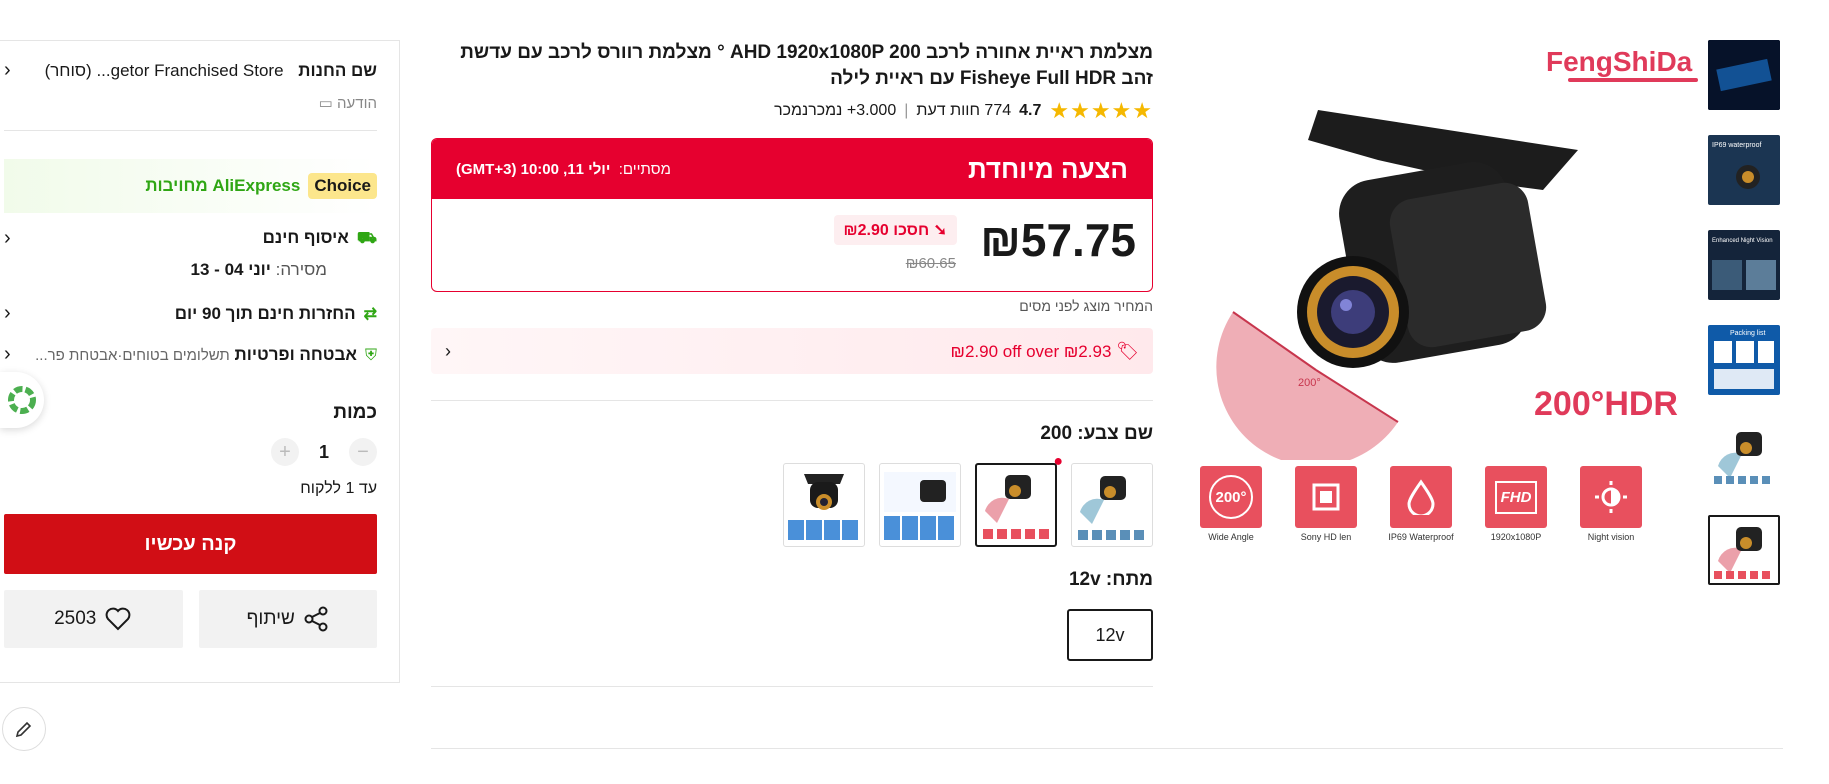 This screenshot has width=1829, height=784. What do you see at coordinates (118, 619) in the screenshot?
I see `heart-icon` at bounding box center [118, 619].